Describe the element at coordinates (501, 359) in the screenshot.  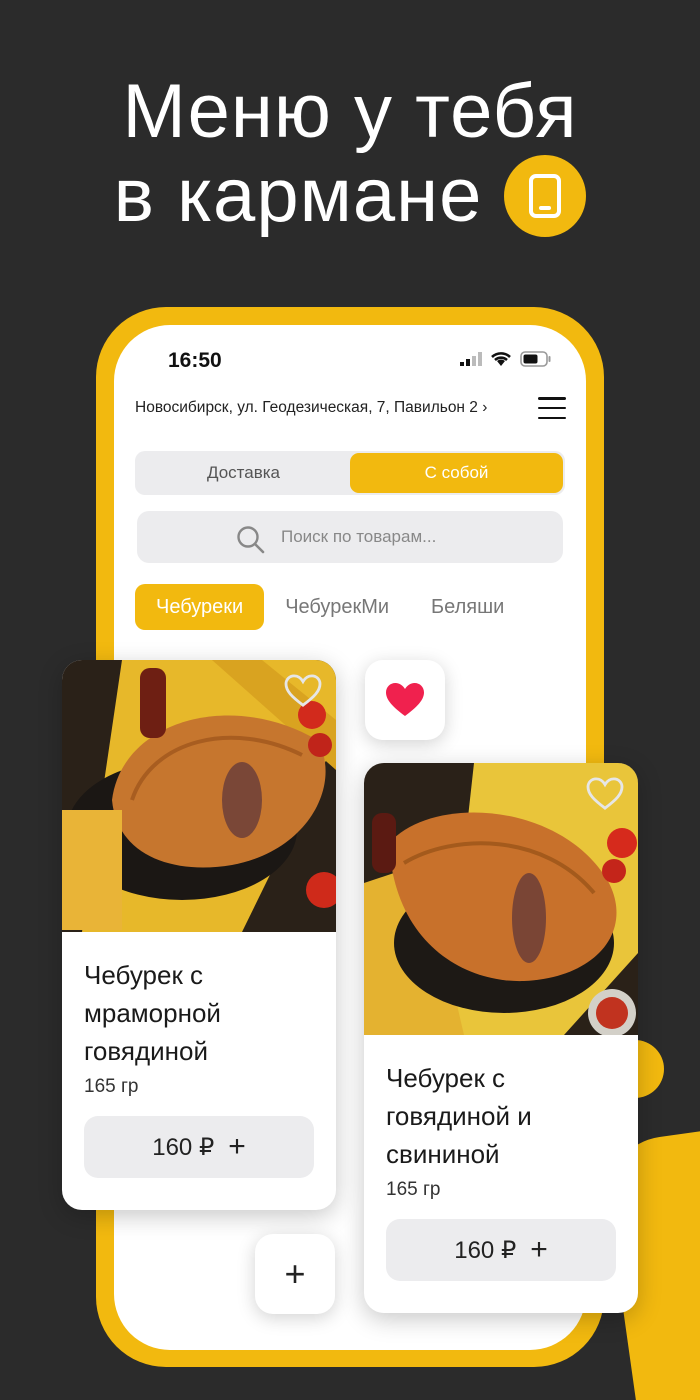
I see `wifi-icon` at that location.